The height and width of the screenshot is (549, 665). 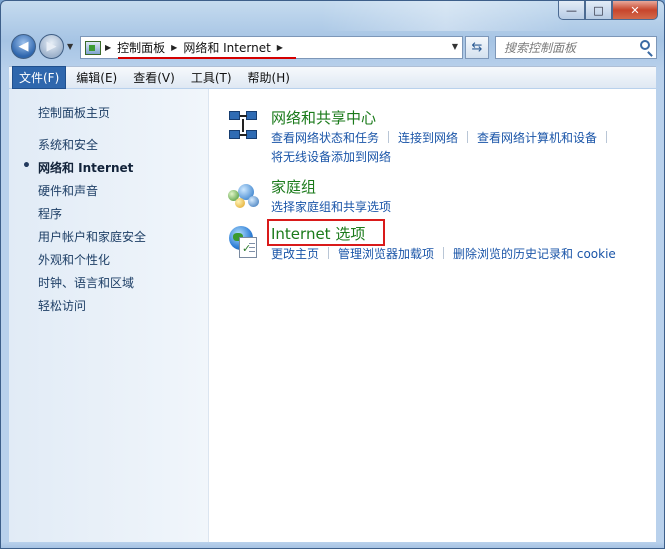 I want to click on sidebar-item-user-accounts: 用户帐户和家庭安全, so click(x=92, y=239).